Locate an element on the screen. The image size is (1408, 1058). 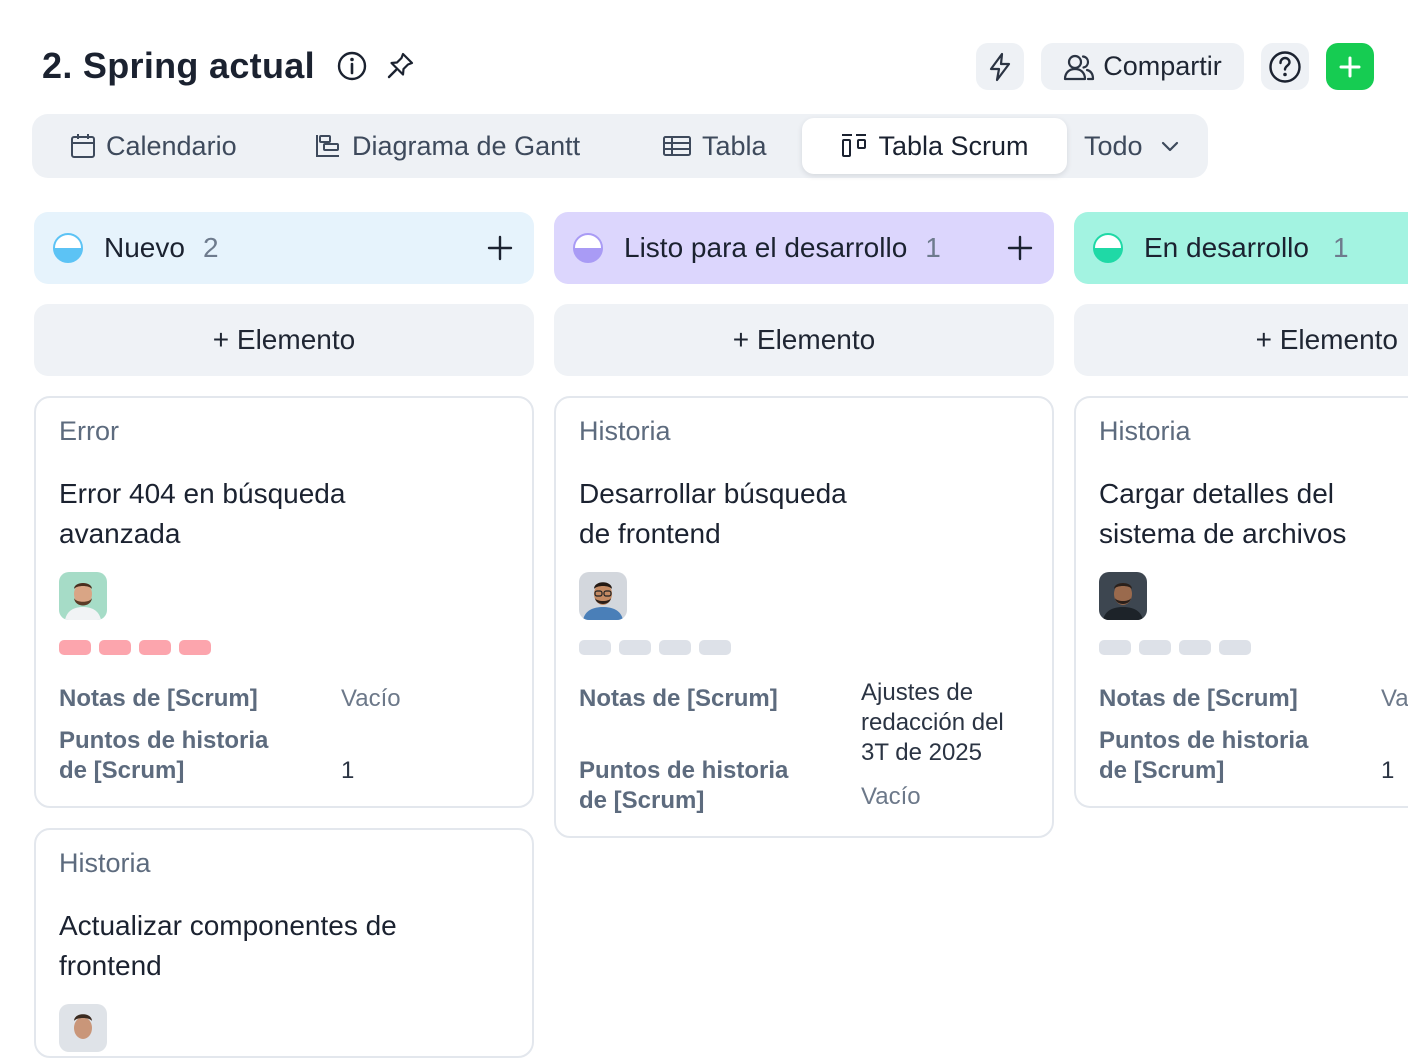
tab-label: Tabla Scrum is located at coordinates (953, 145).